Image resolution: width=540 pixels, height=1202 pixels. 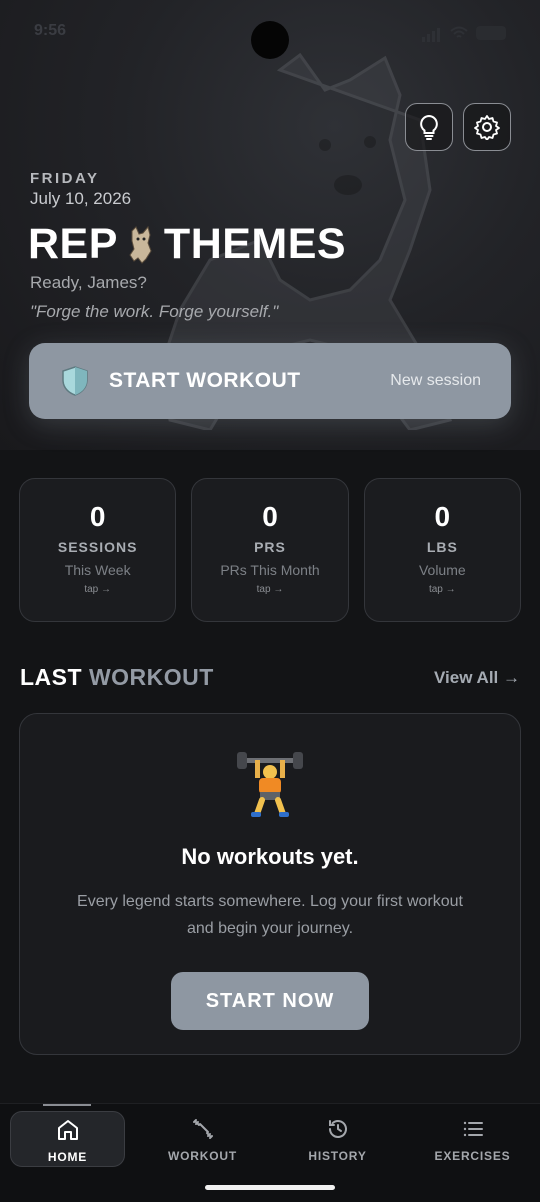 I want to click on nav-label: HISTORY, so click(x=337, y=1156).